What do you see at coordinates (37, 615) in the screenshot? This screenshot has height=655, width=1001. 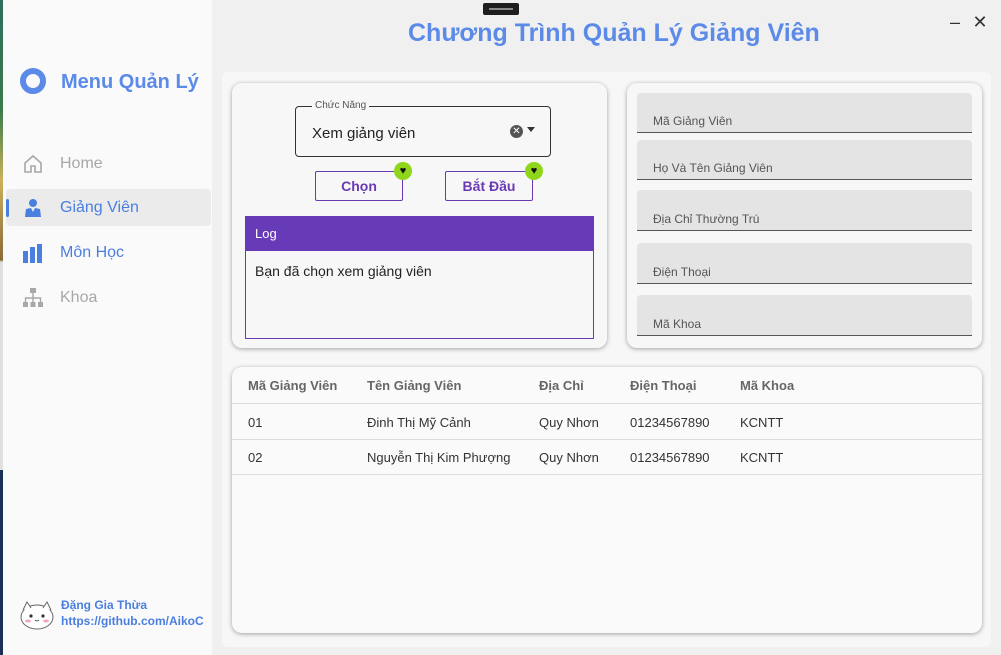 I see `avatar` at bounding box center [37, 615].